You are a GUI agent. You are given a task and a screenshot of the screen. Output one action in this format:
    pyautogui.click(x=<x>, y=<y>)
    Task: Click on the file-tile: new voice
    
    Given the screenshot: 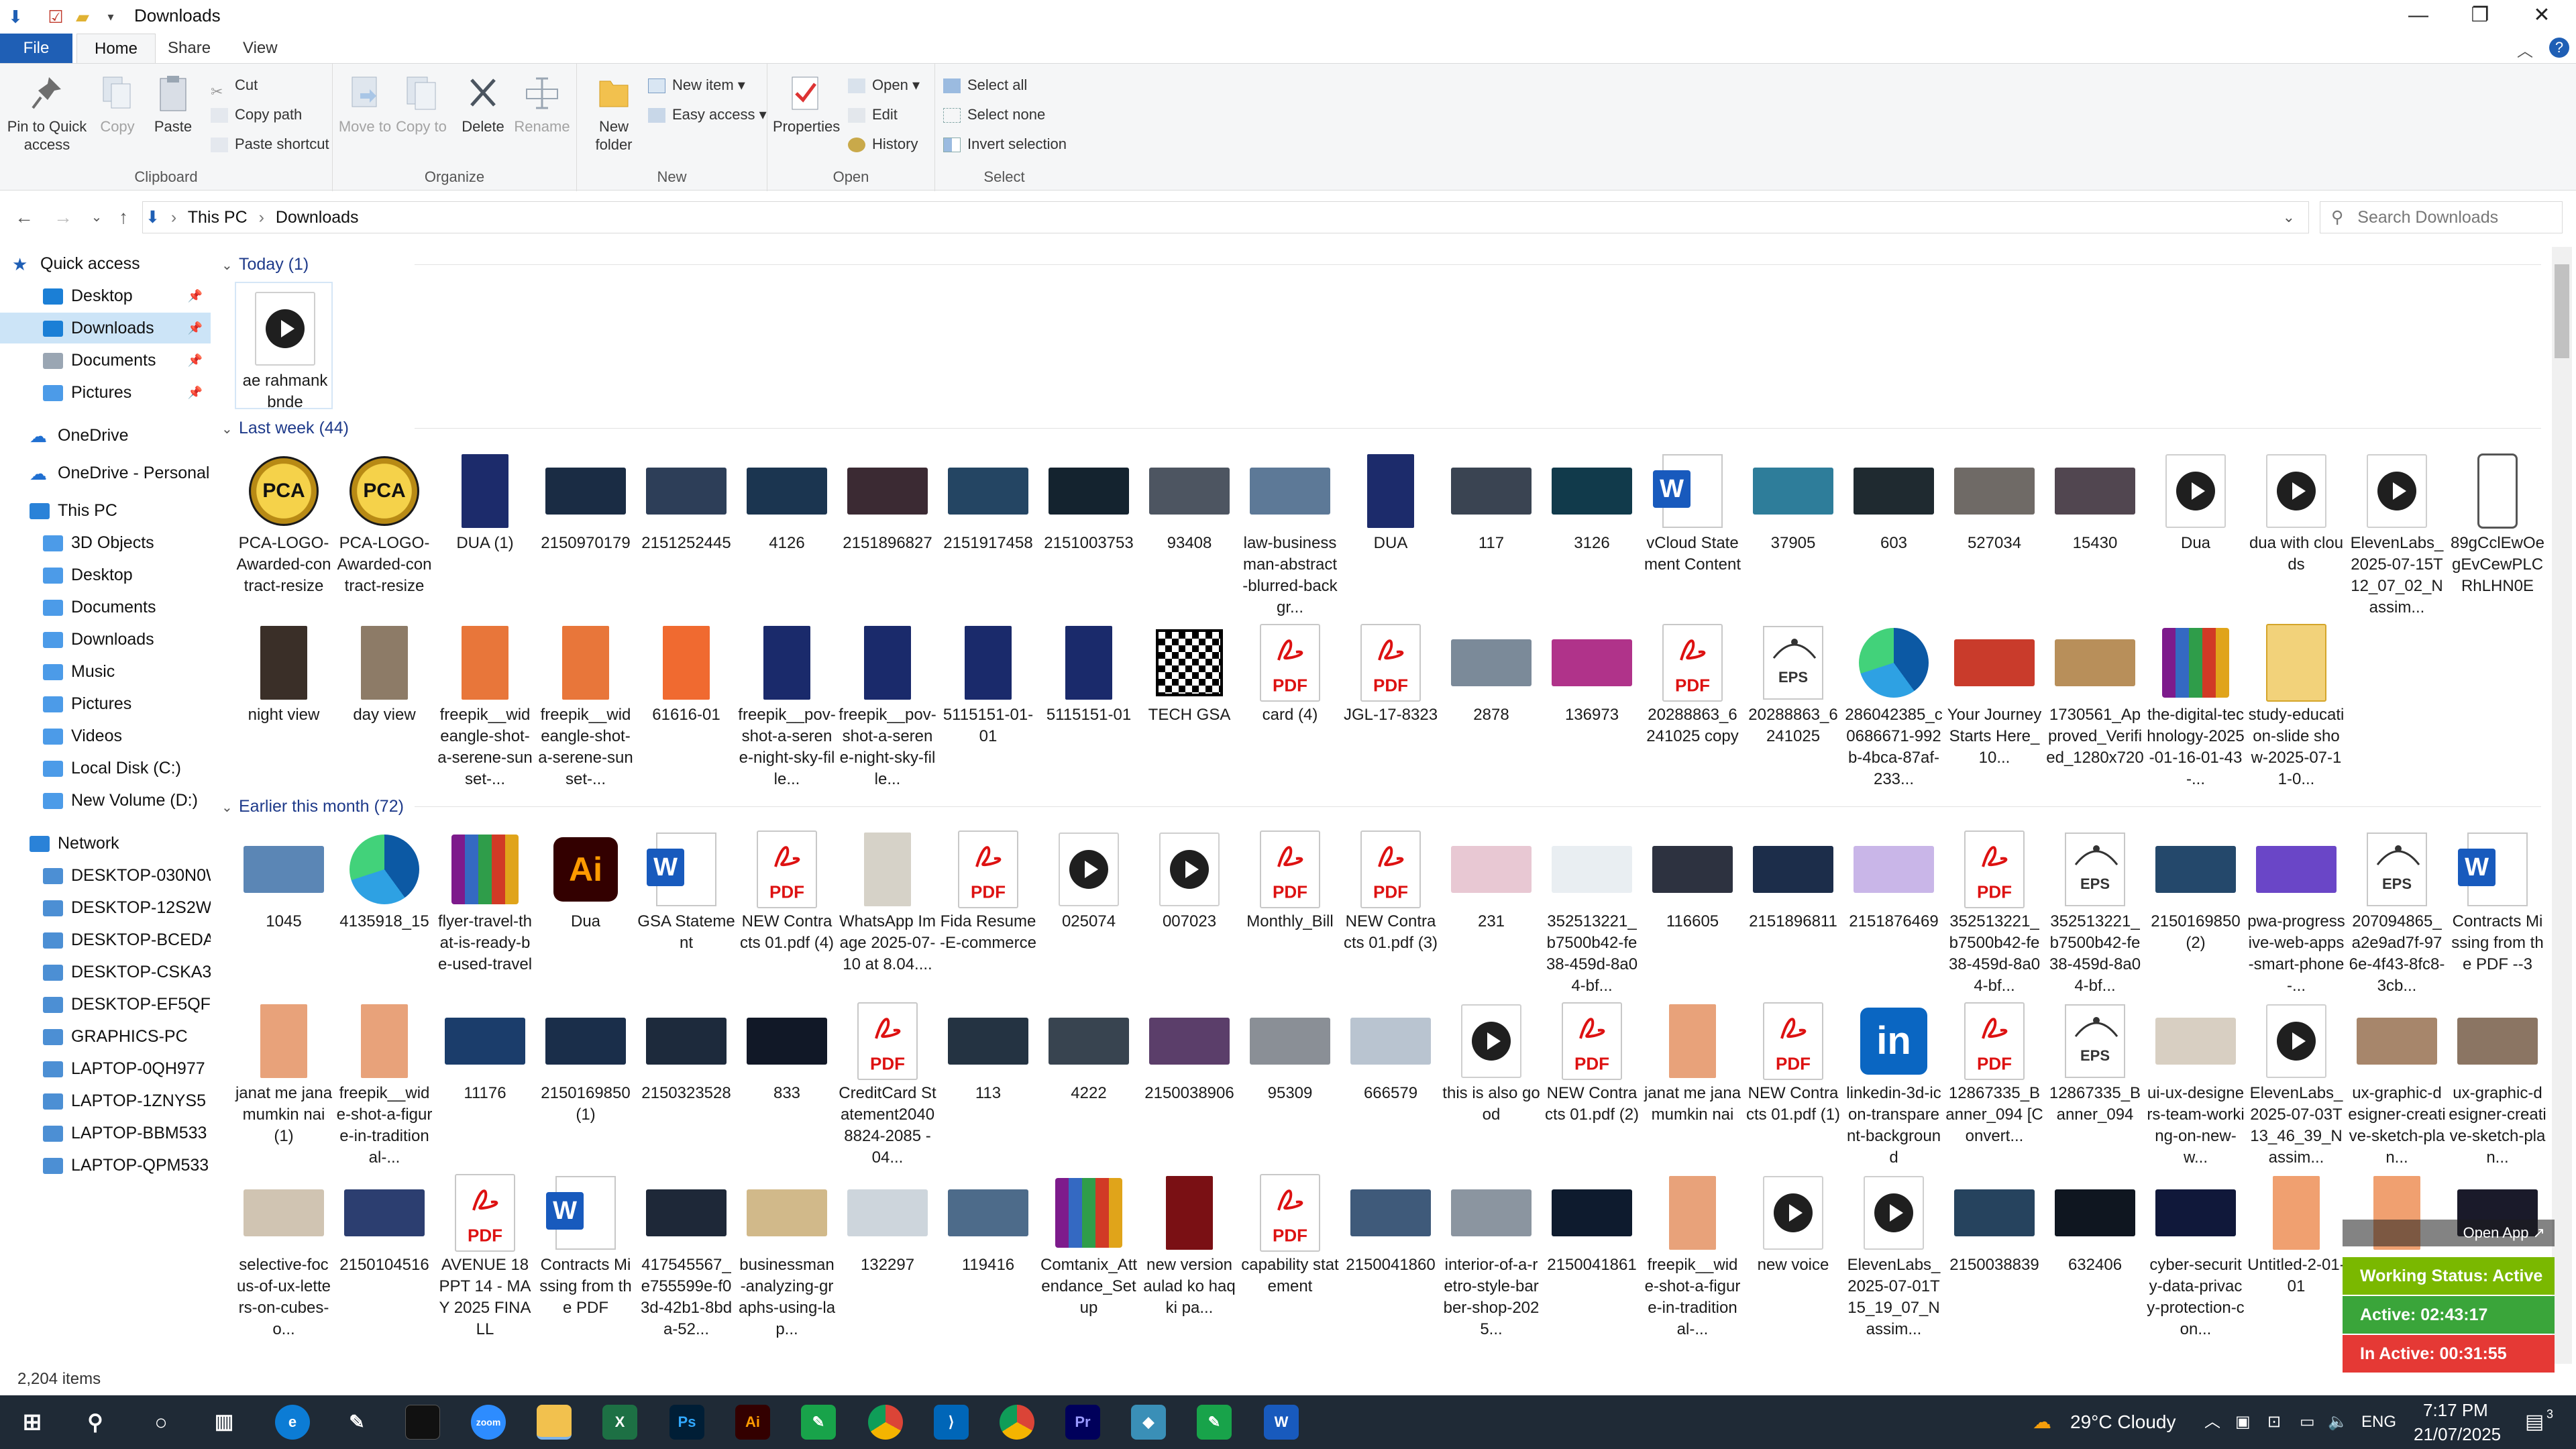 What is the action you would take?
    pyautogui.click(x=1793, y=1251)
    